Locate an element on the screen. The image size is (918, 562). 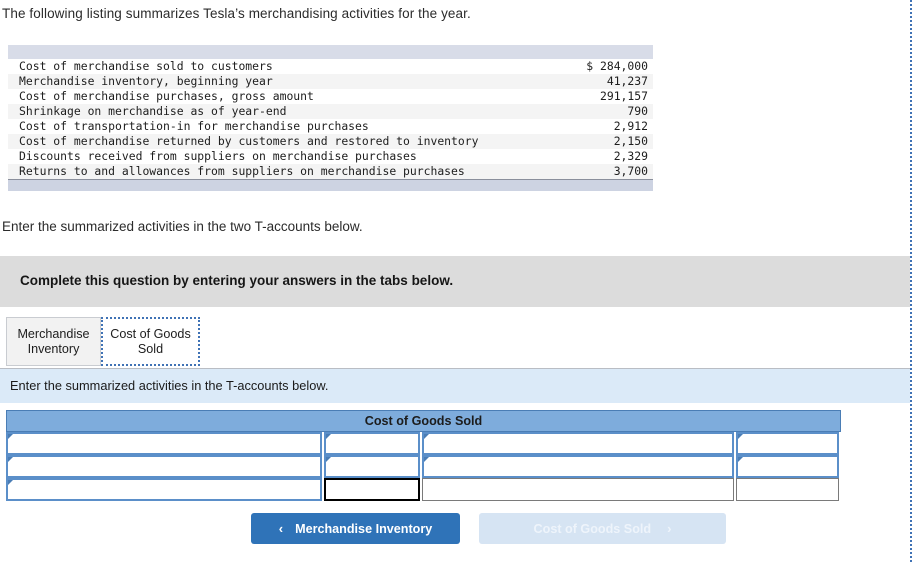
listing-row-amount: 2,912 is located at coordinates (612, 126).